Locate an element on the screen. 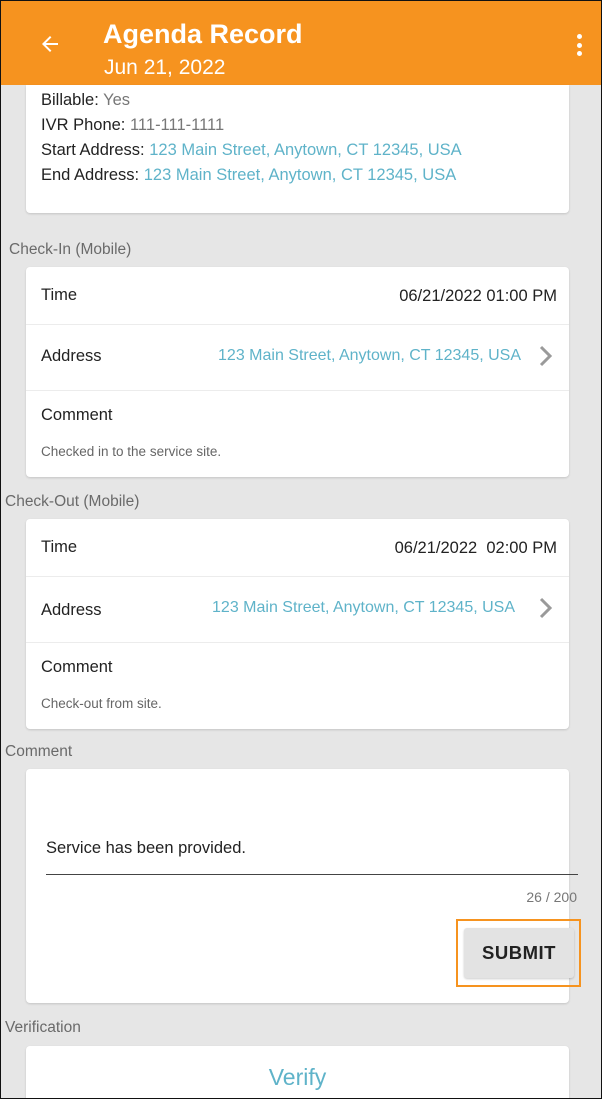  billable-line: Billable: Yes is located at coordinates (85, 100).